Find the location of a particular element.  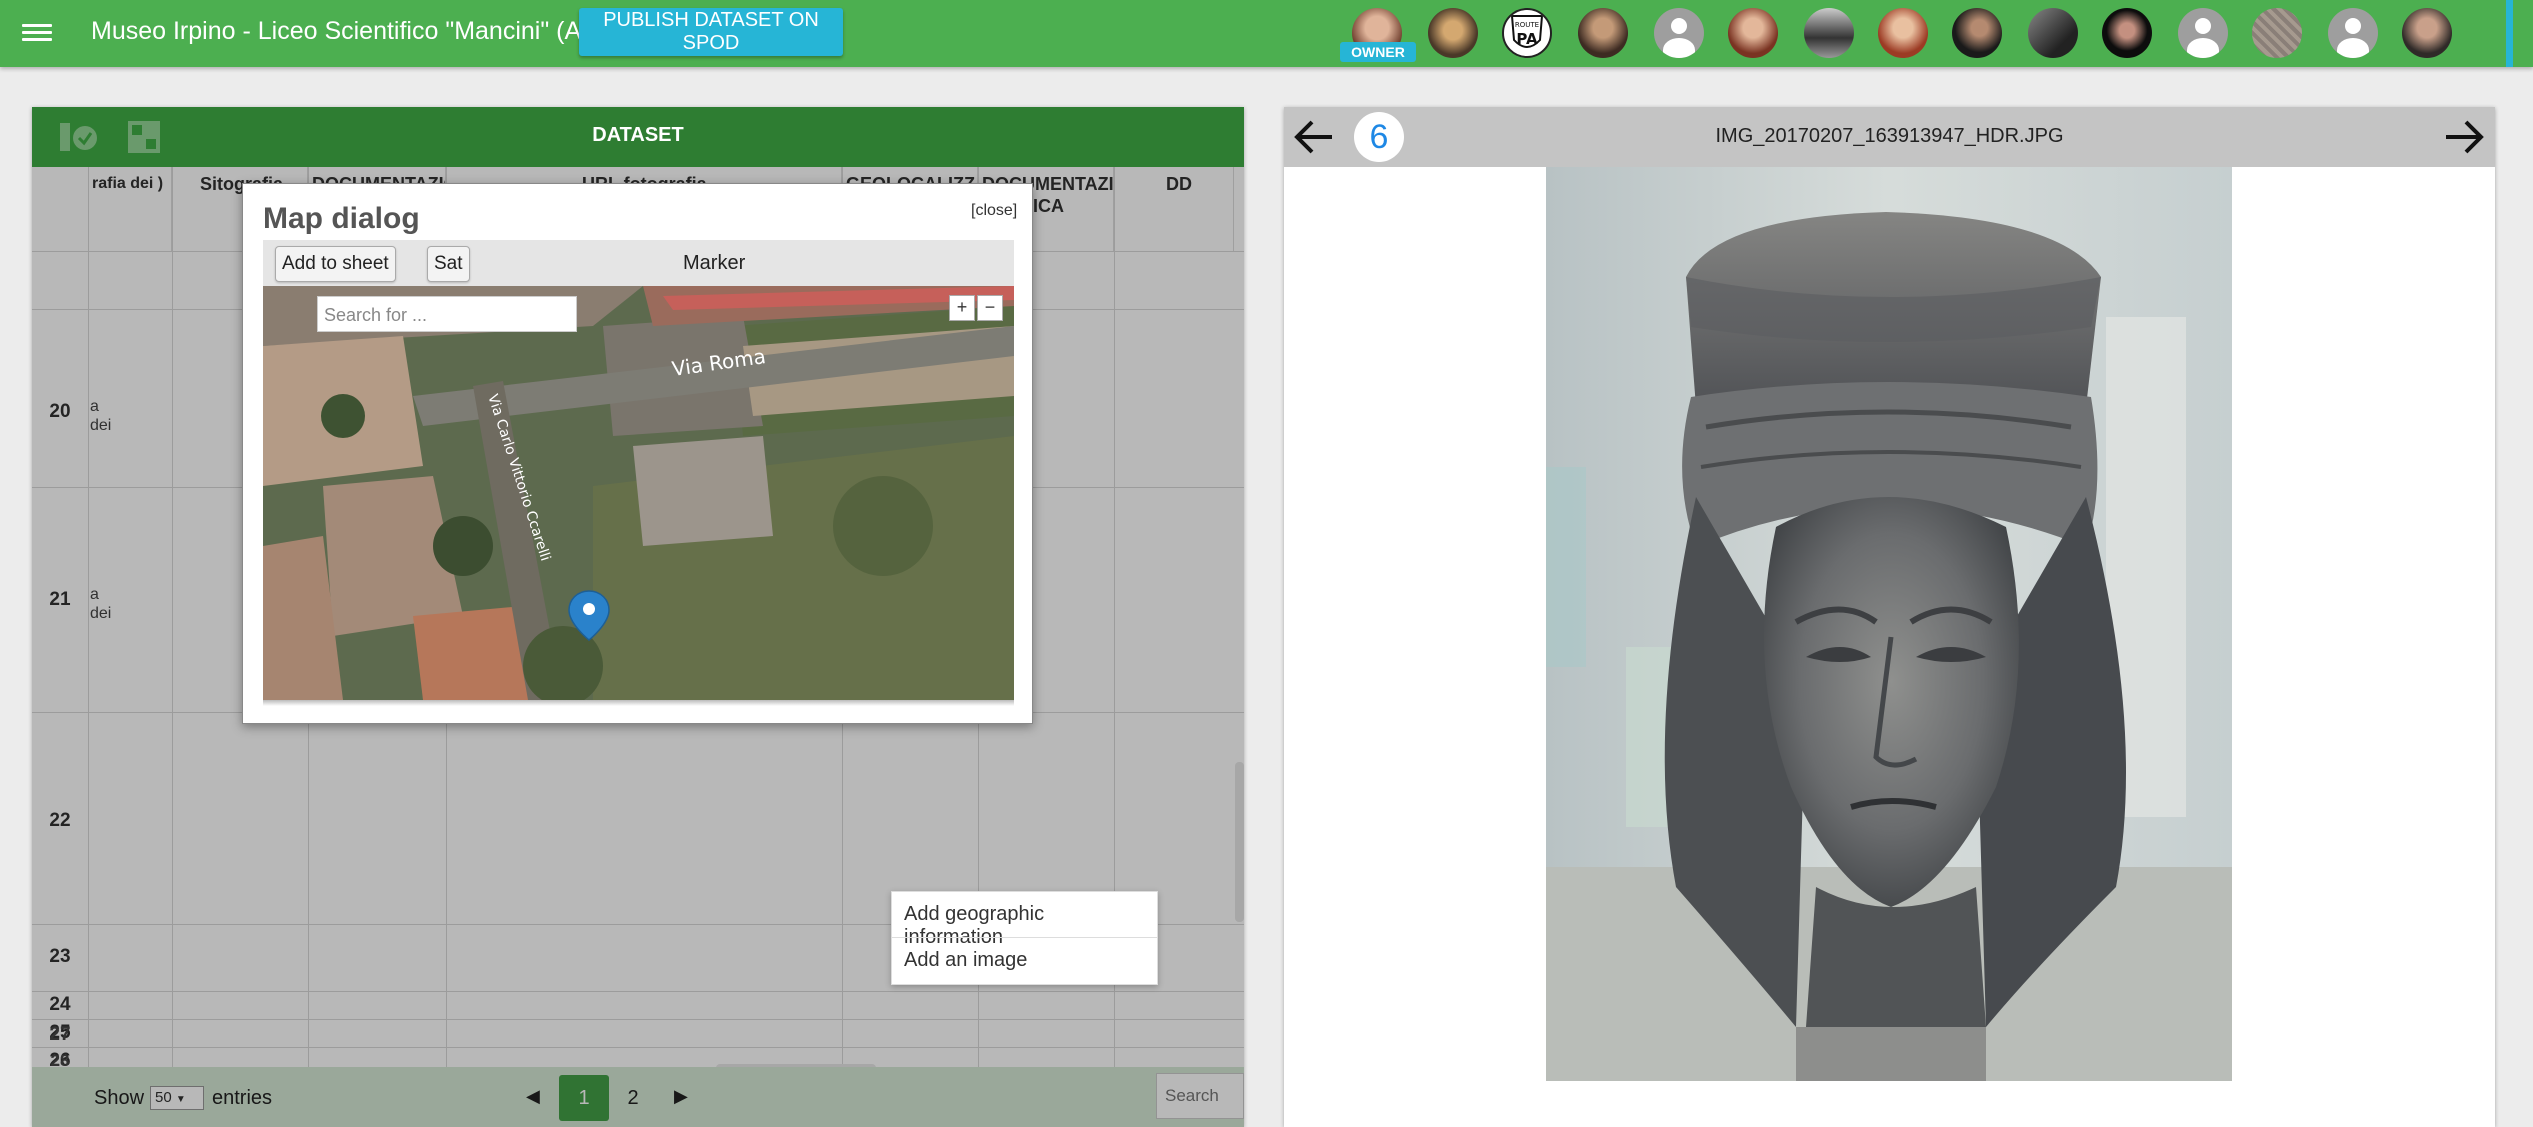

marker-label: Marker is located at coordinates (714, 263).